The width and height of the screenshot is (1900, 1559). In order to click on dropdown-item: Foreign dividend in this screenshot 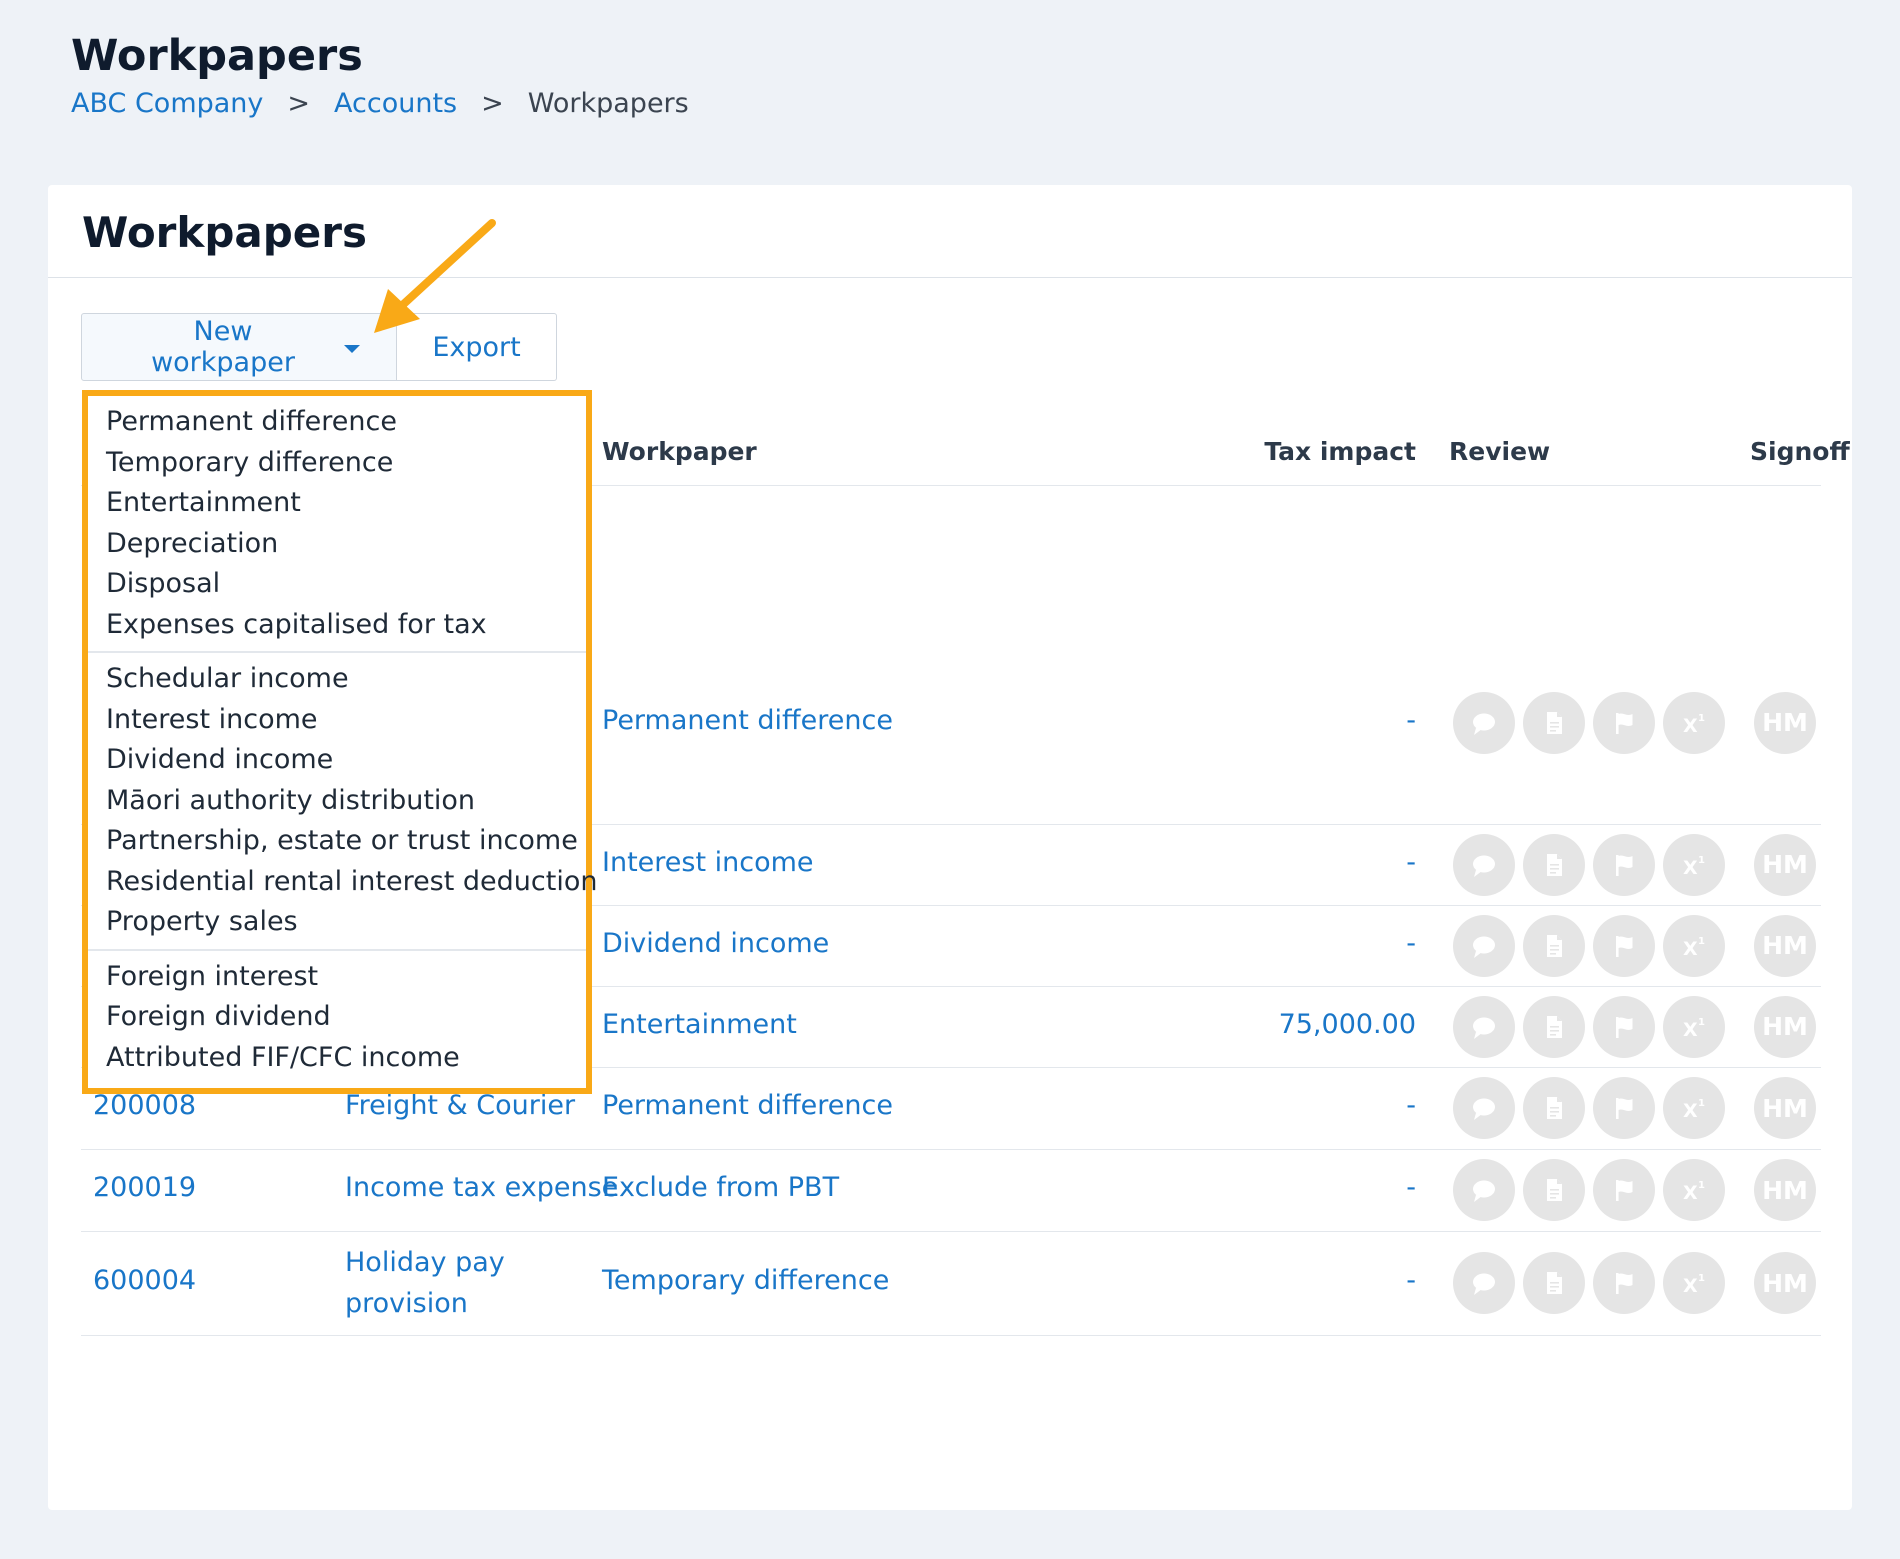, I will do `click(337, 1017)`.